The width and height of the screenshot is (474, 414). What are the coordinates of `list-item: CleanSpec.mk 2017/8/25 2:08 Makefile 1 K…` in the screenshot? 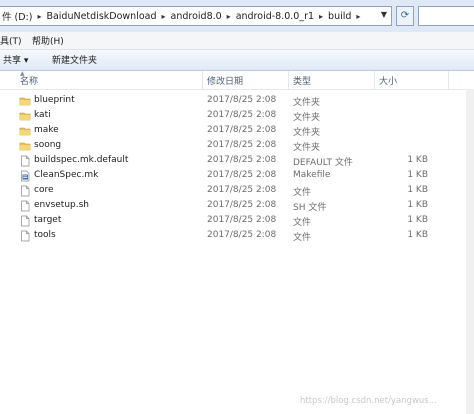 It's located at (237, 176).